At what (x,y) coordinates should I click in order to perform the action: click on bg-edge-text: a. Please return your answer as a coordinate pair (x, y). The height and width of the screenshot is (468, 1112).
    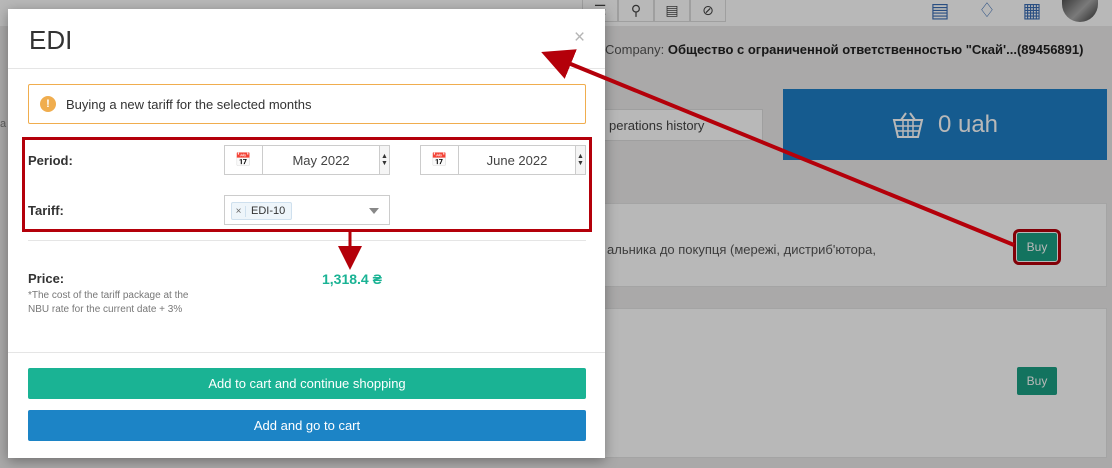
    Looking at the image, I should click on (3, 124).